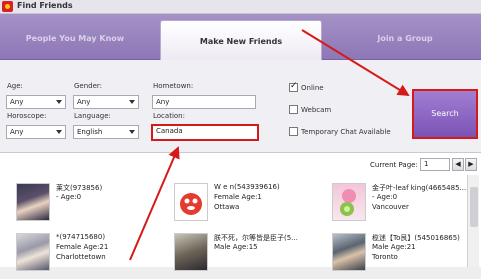 The image size is (481, 279). I want to click on hometown-field: Any, so click(204, 102).